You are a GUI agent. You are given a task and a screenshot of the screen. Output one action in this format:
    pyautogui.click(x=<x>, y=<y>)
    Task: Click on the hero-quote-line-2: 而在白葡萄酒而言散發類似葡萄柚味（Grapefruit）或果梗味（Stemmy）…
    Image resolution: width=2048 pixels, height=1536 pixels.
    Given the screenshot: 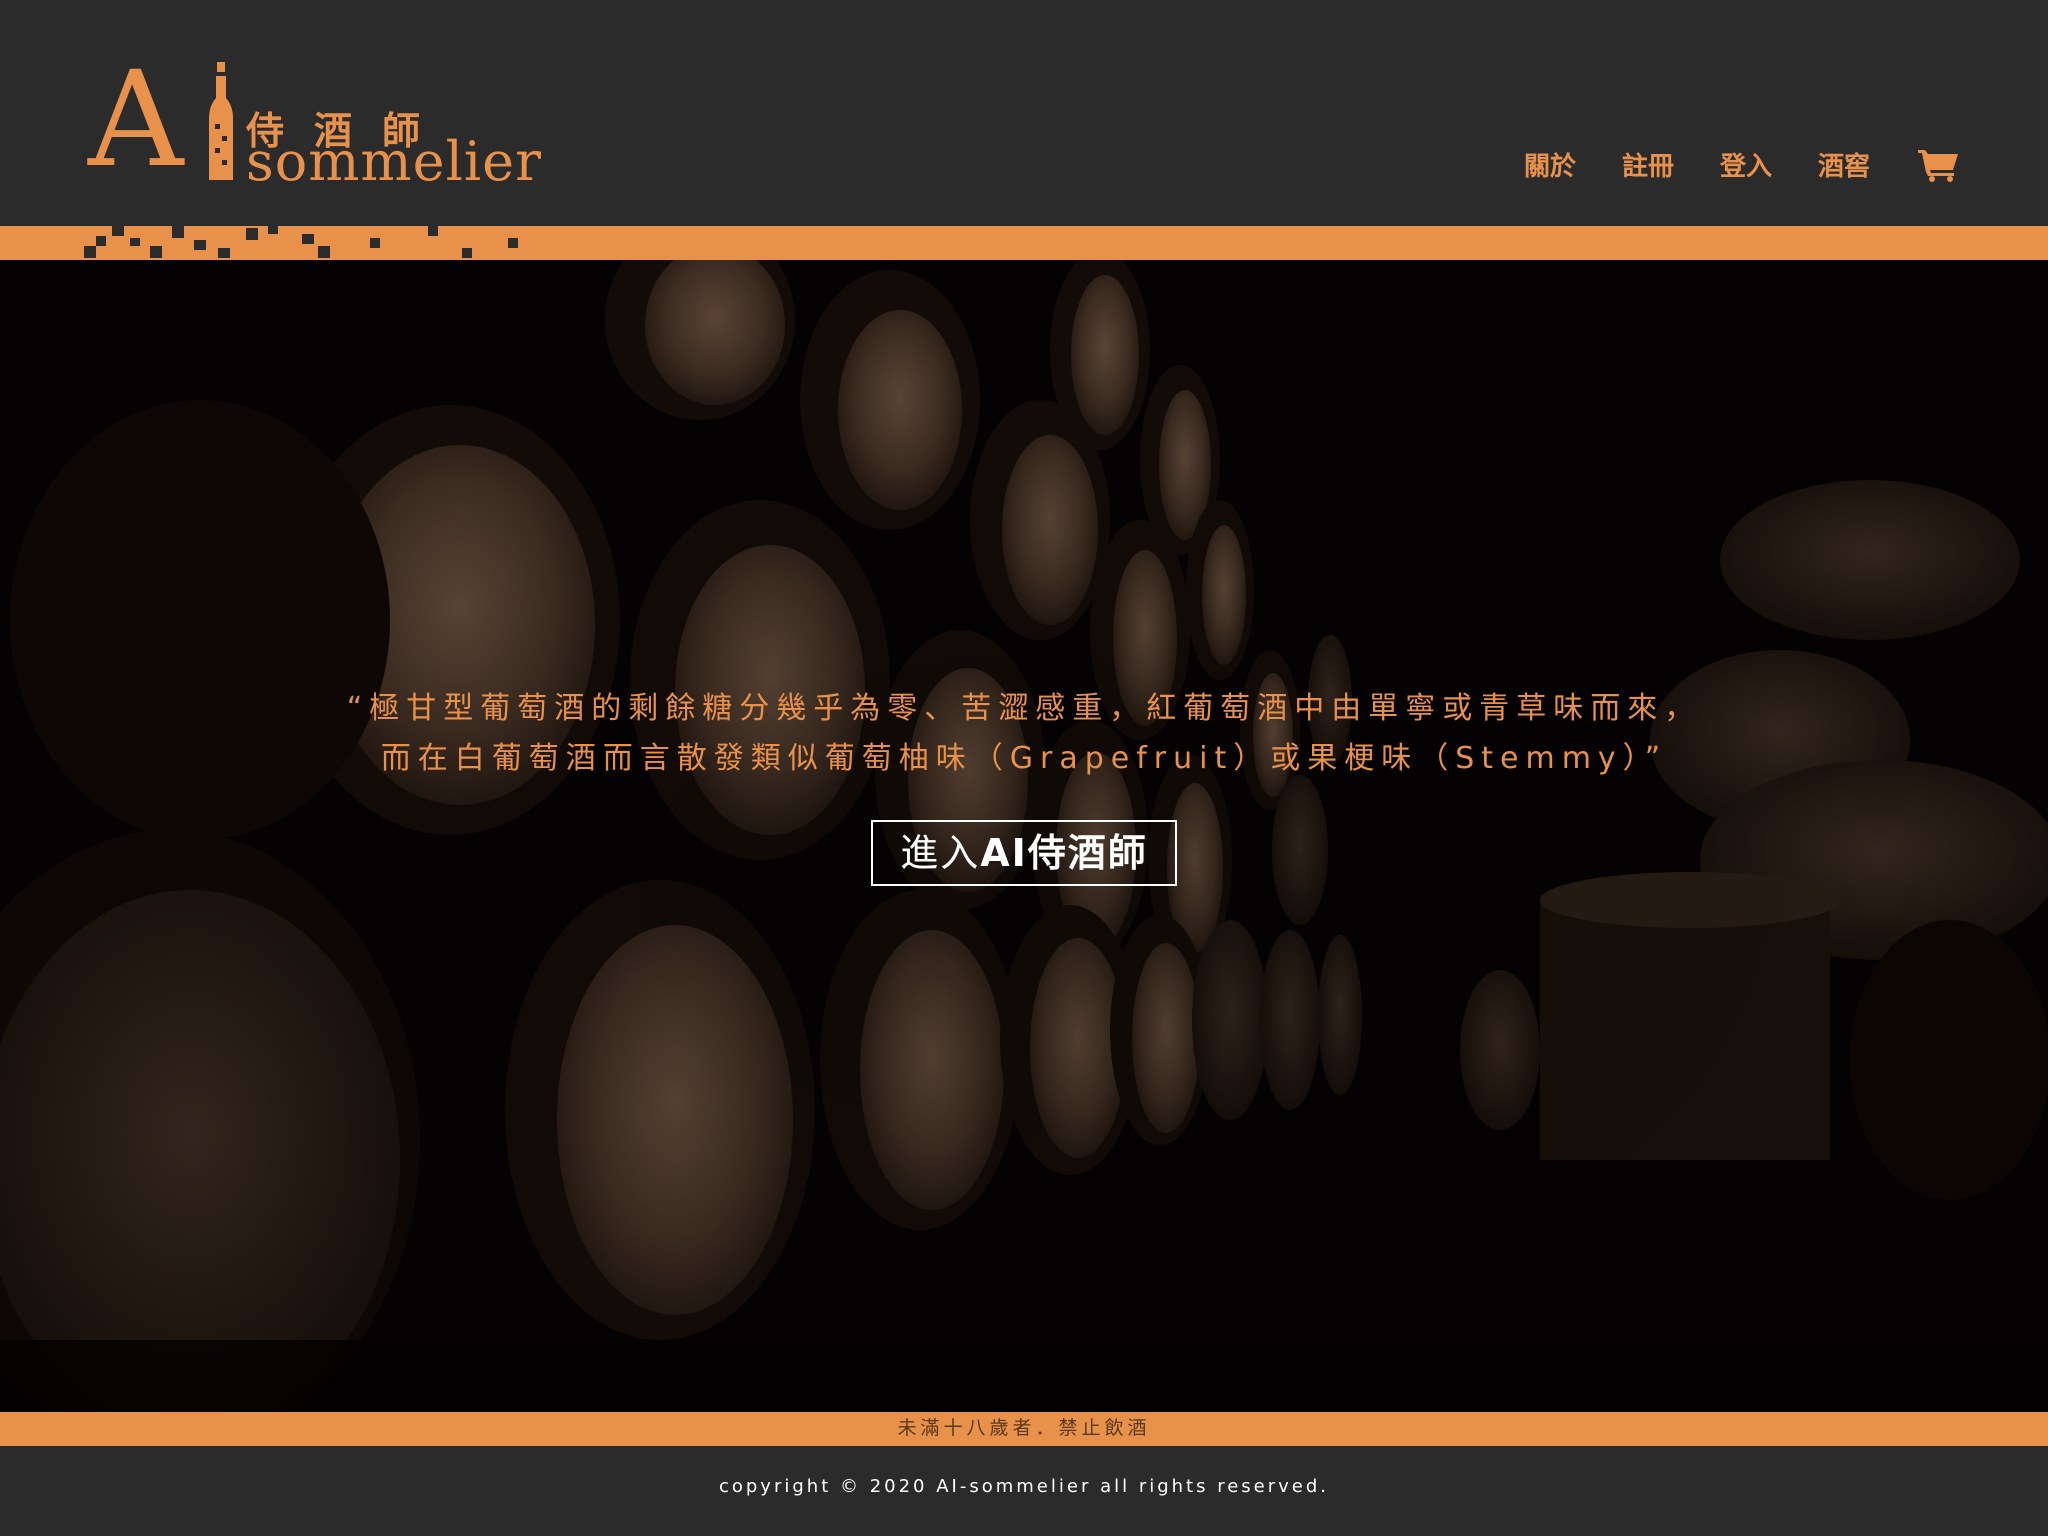 What is the action you would take?
    pyautogui.click(x=1024, y=758)
    